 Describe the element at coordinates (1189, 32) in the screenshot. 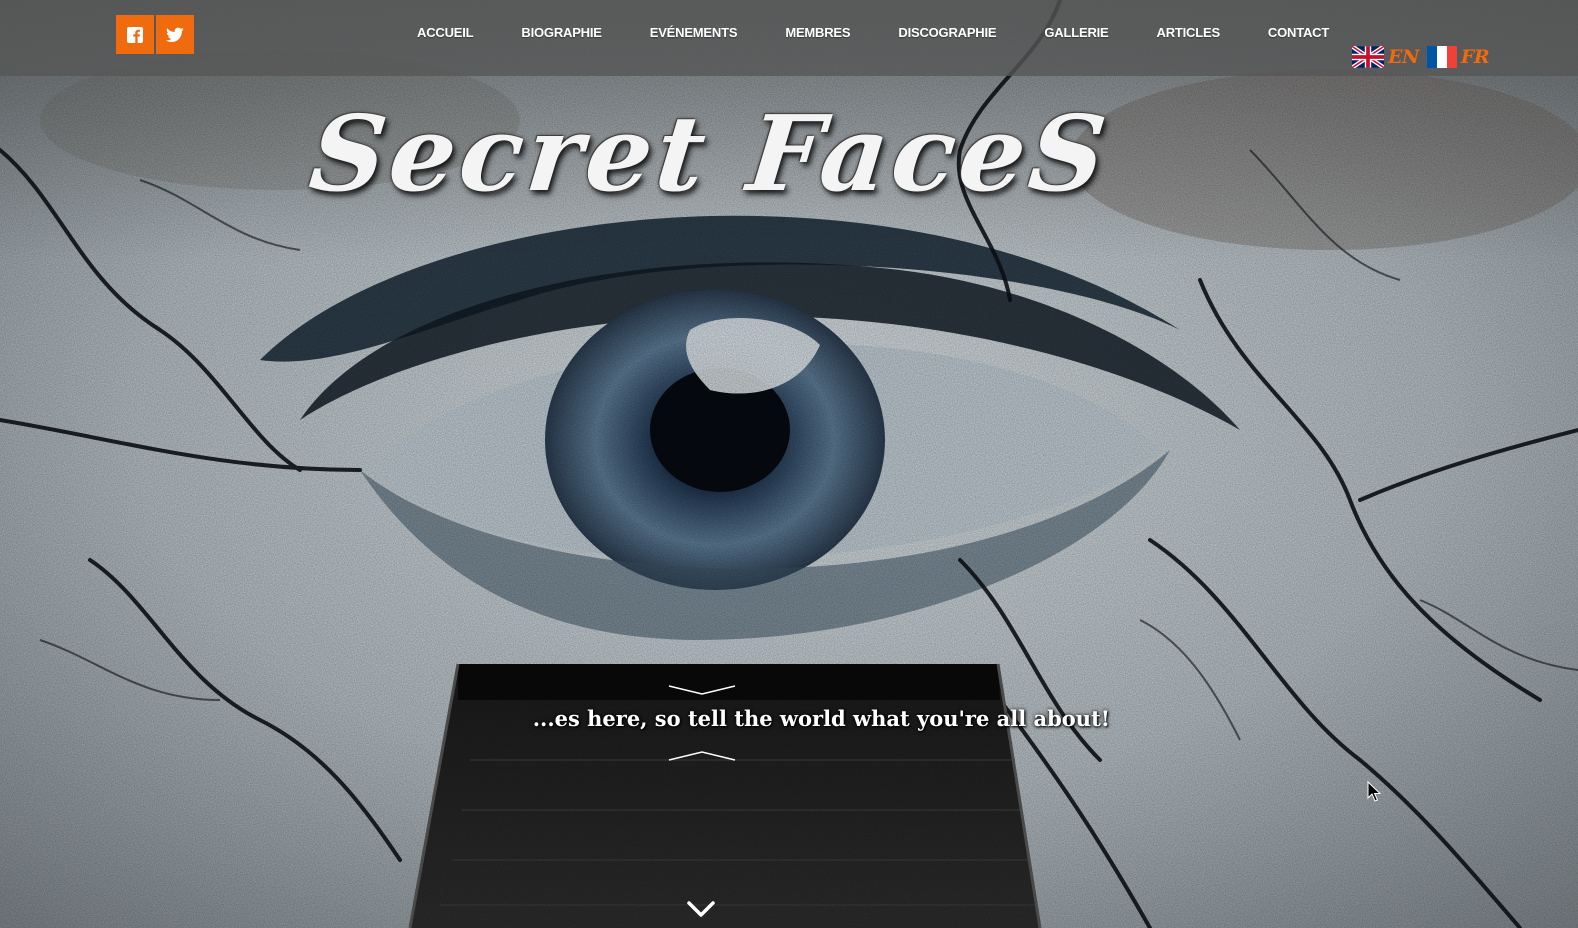

I see `nav-item-articles: ARTICLES` at that location.